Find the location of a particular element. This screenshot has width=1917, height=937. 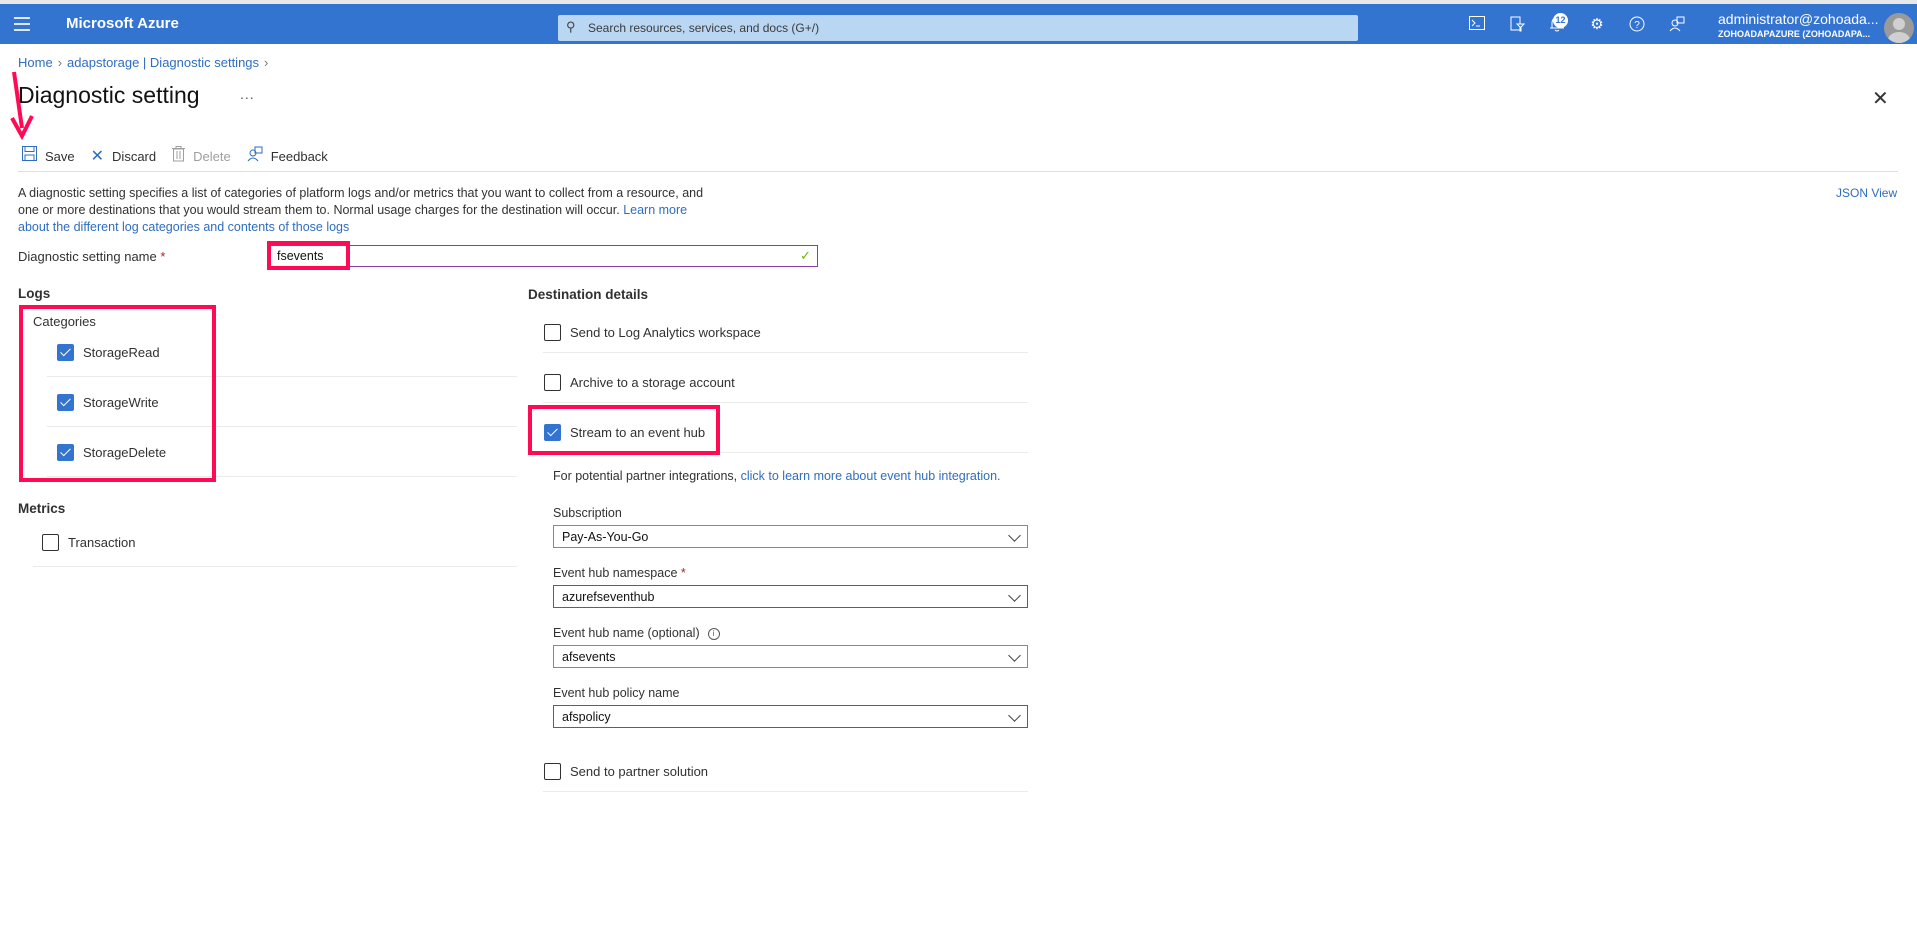

feedback-button: Feedback is located at coordinates (287, 156).